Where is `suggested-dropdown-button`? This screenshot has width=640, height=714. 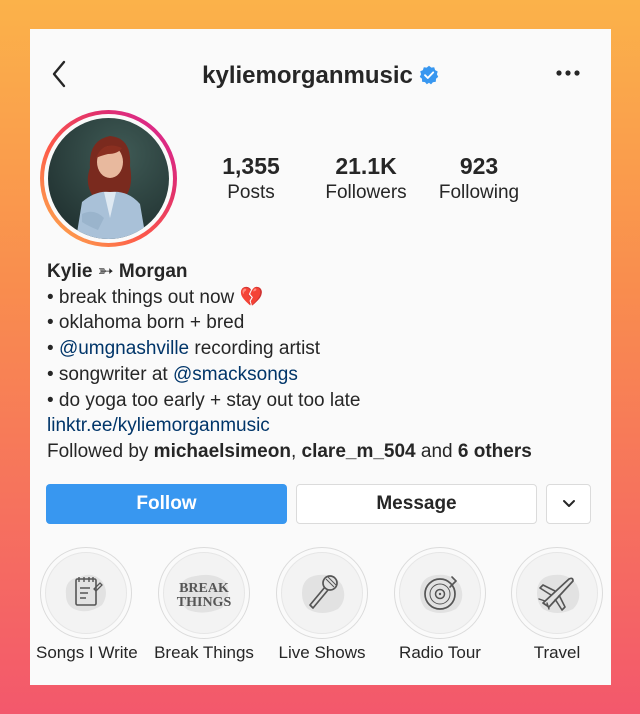 suggested-dropdown-button is located at coordinates (568, 504).